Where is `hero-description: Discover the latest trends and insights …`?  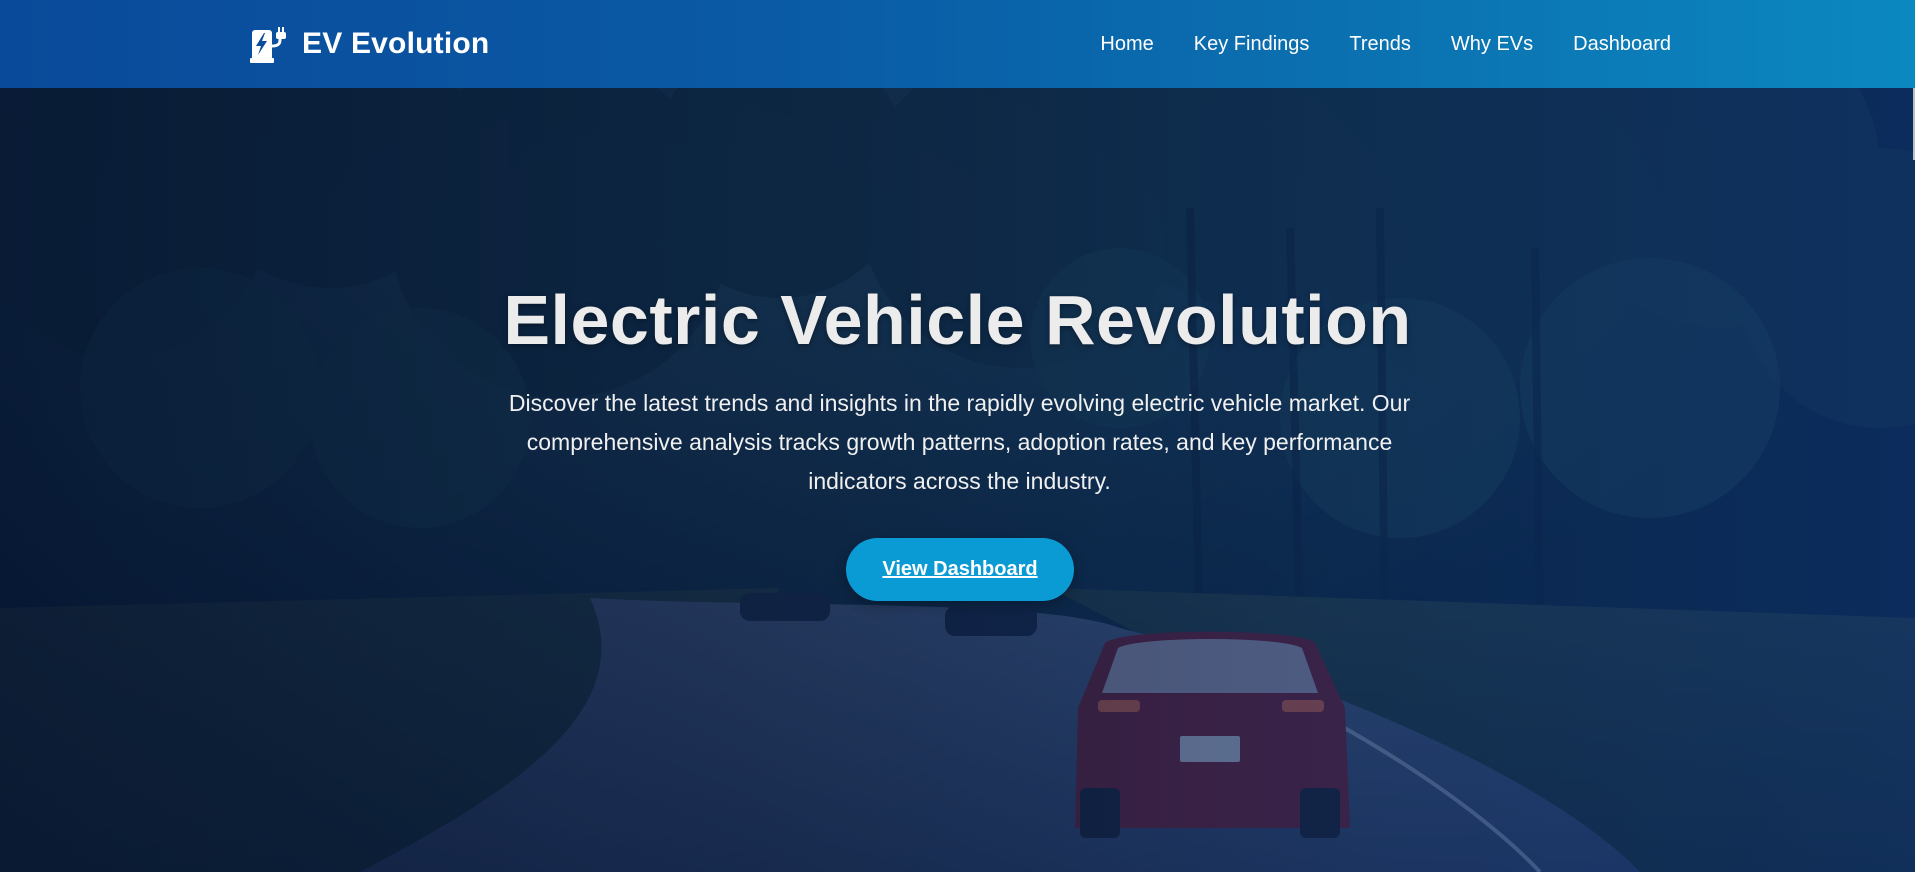
hero-description: Discover the latest trends and insights … is located at coordinates (959, 442).